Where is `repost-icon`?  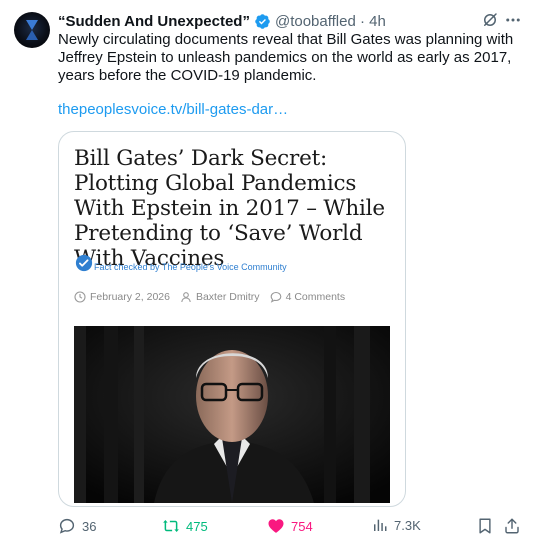 repost-icon is located at coordinates (171, 526).